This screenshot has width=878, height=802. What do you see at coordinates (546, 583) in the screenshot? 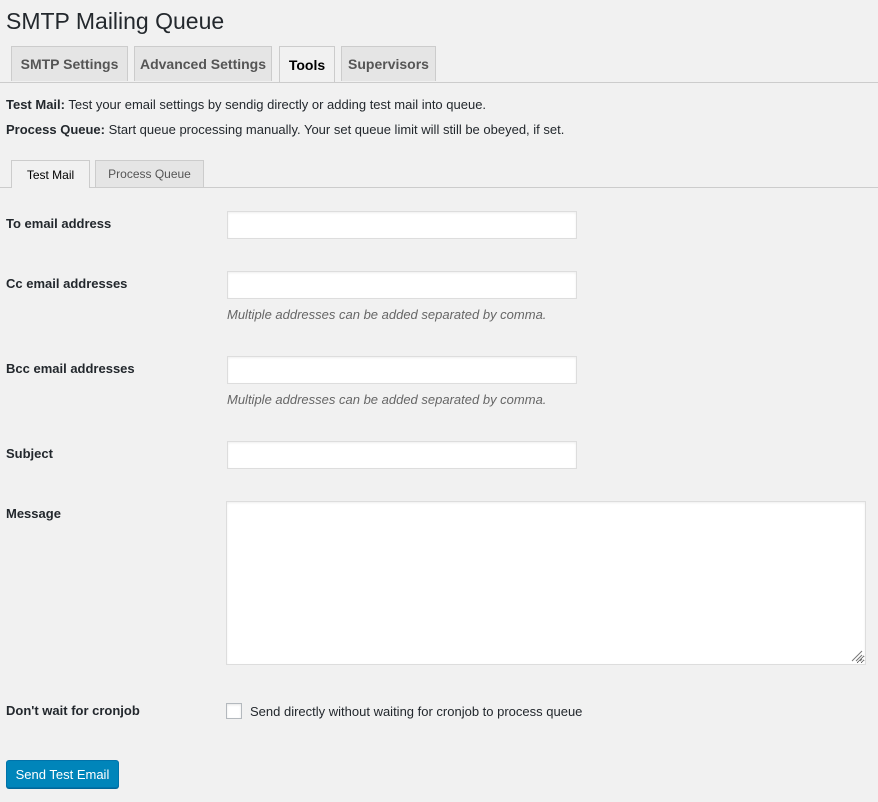
I see `message-textarea` at bounding box center [546, 583].